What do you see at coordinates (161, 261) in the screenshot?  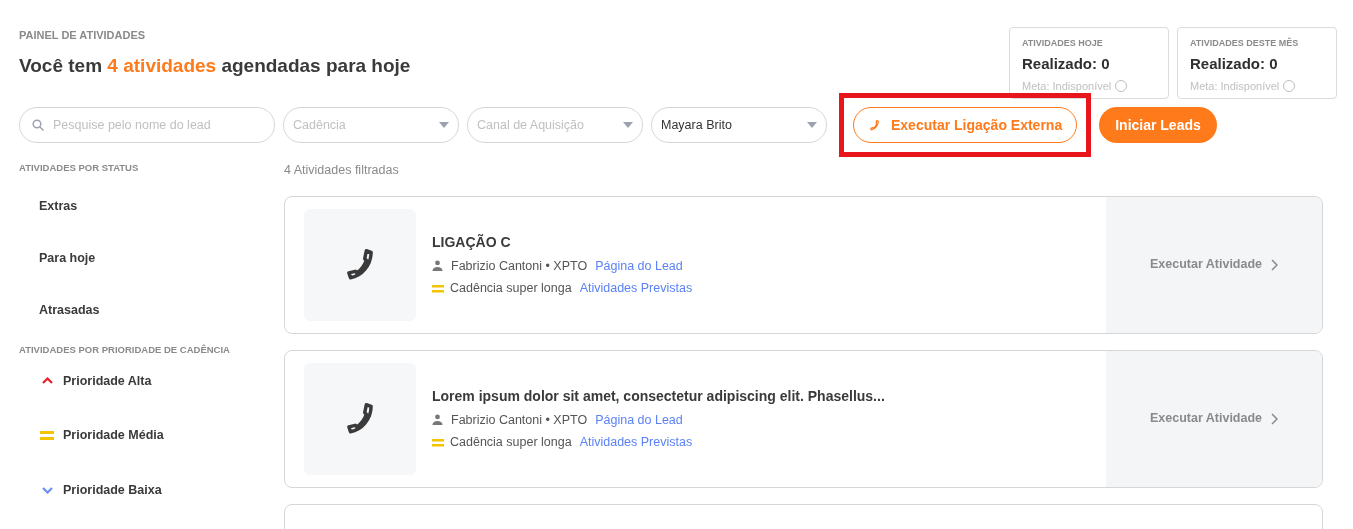 I see `status-item: Para hoje` at bounding box center [161, 261].